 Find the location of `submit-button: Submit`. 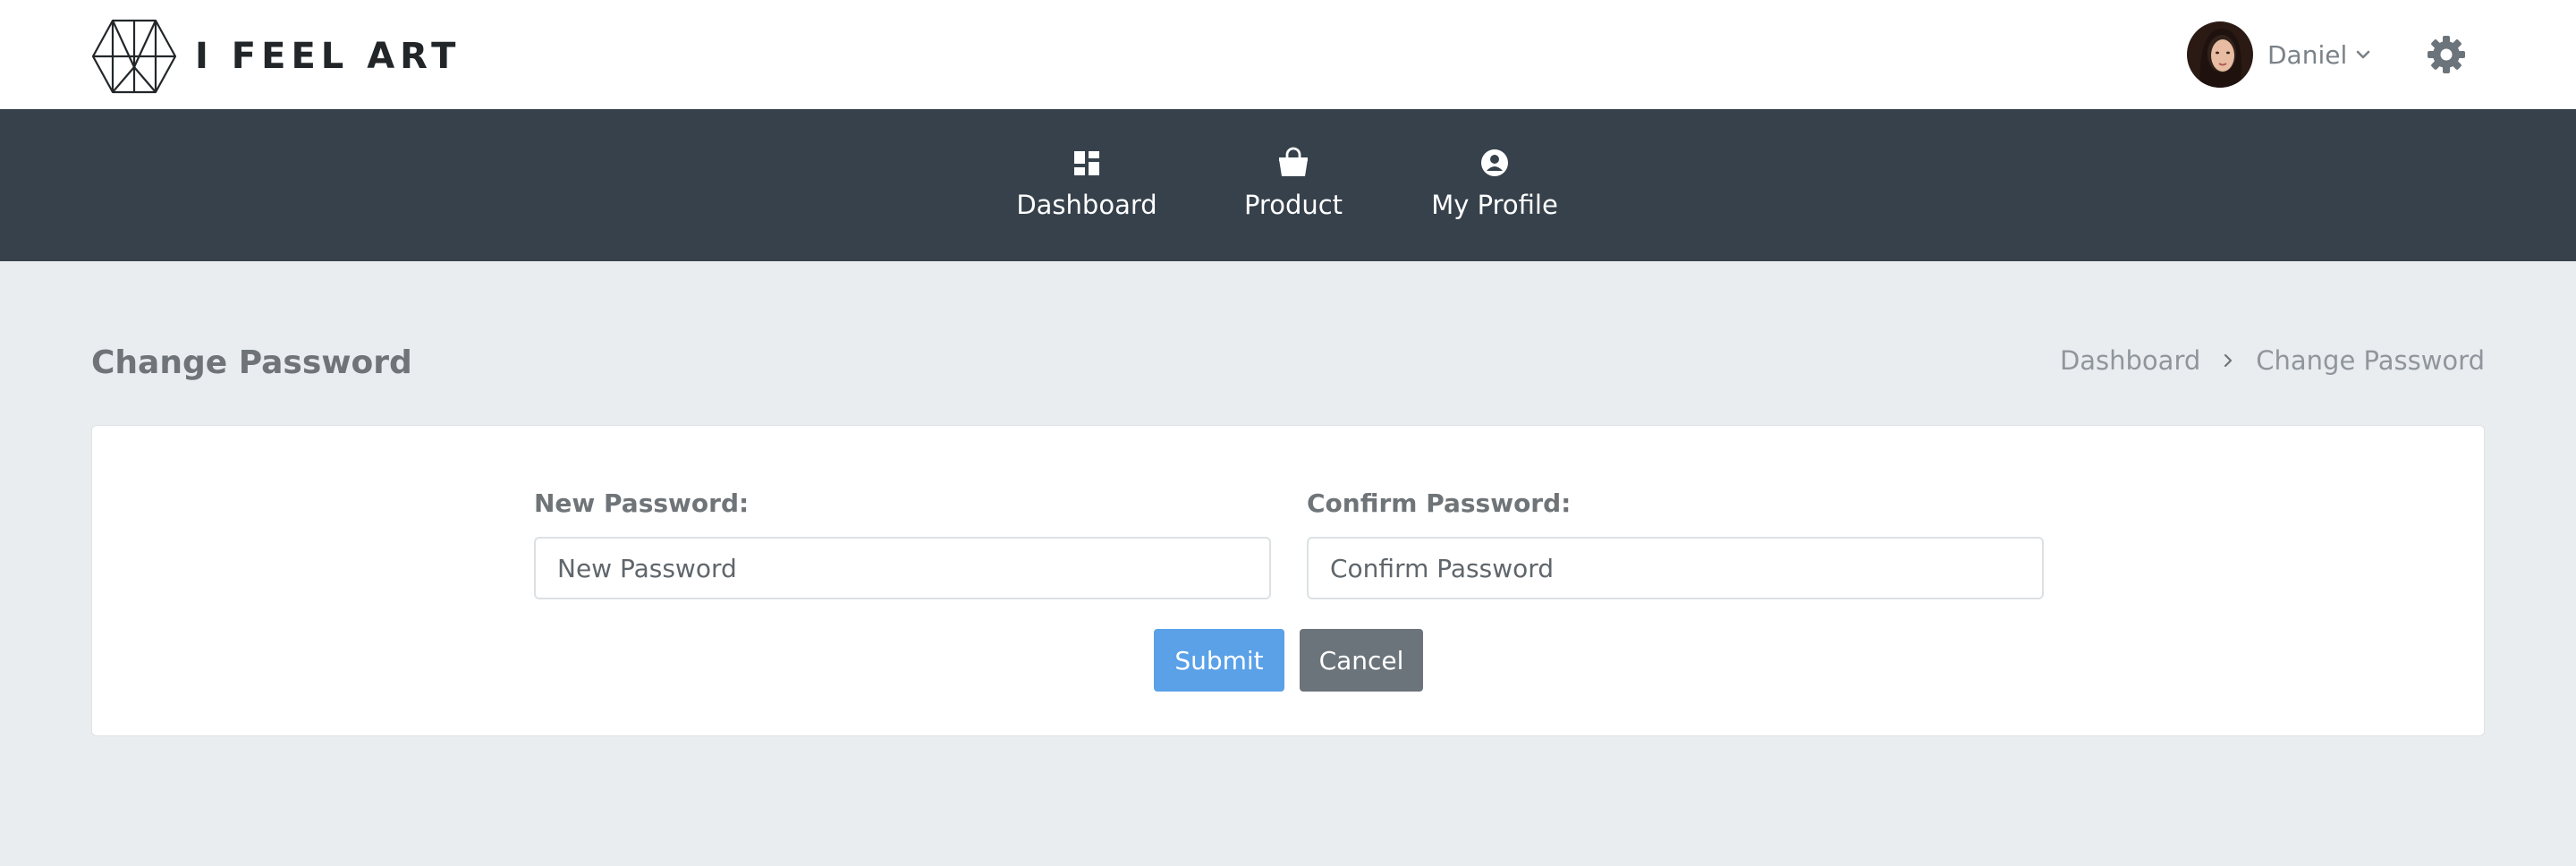

submit-button: Submit is located at coordinates (1219, 660).